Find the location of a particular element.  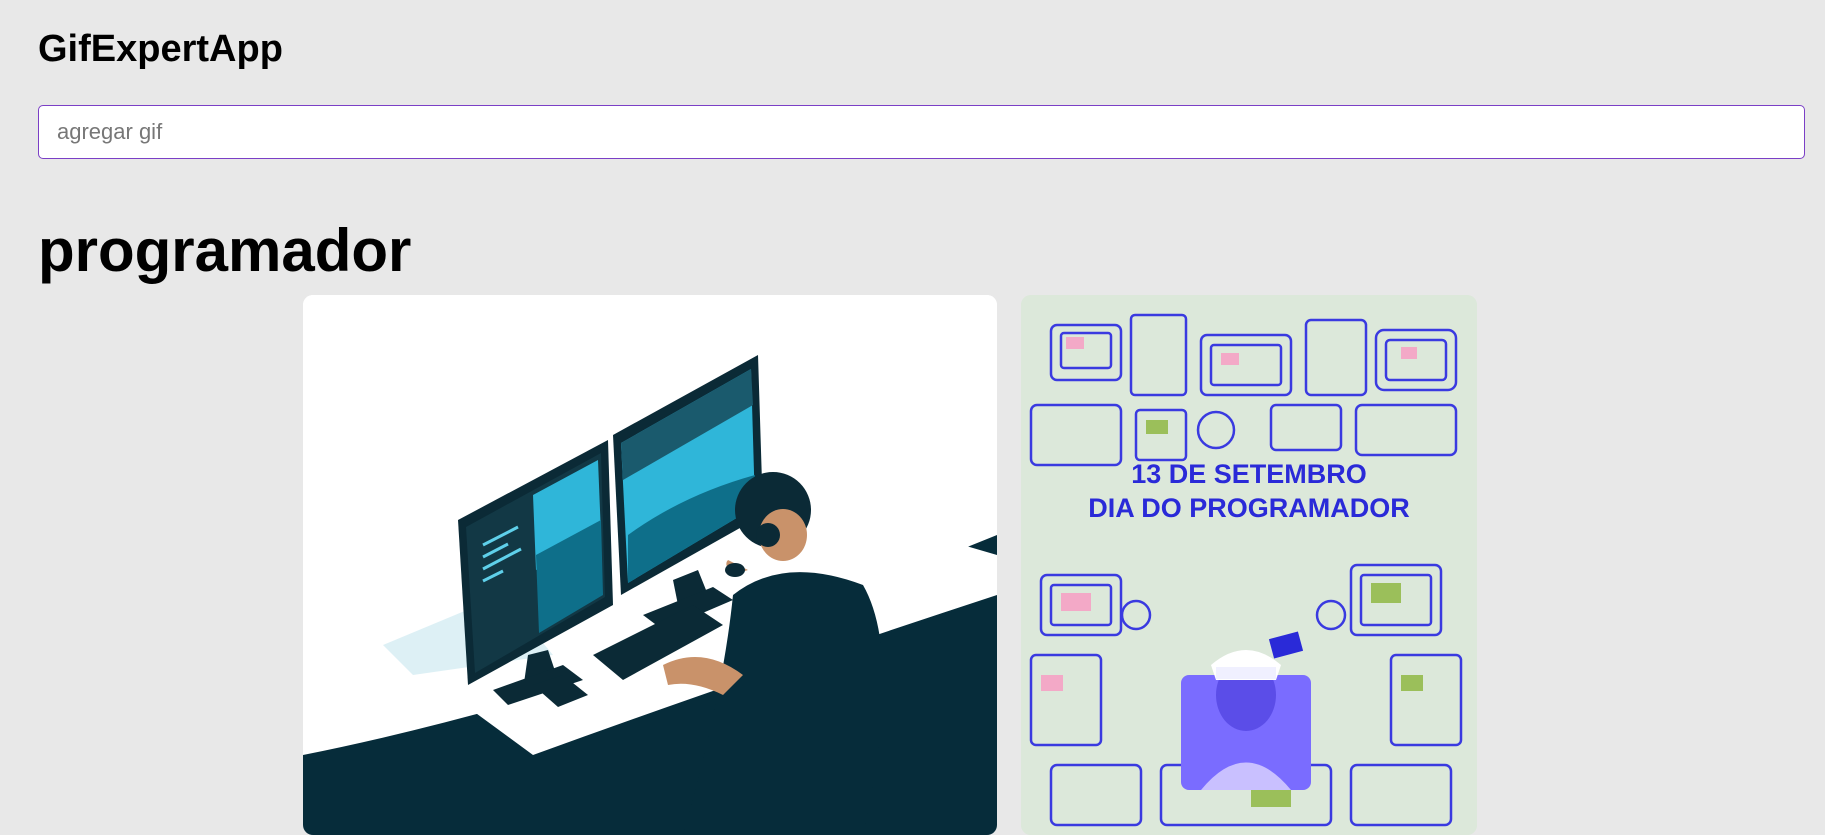

poster-line-1: 13 DE SETEMBRO is located at coordinates (1249, 474).